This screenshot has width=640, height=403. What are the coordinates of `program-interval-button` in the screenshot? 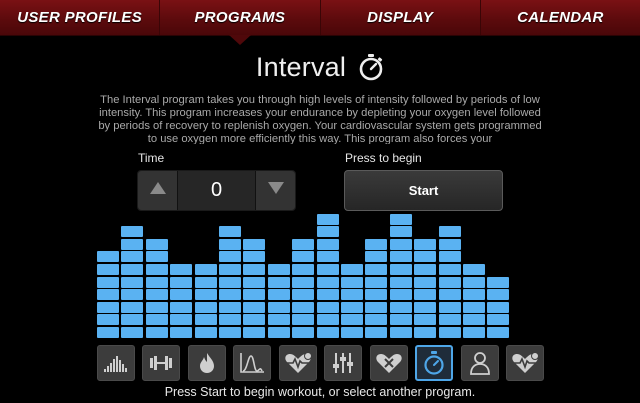 It's located at (434, 363).